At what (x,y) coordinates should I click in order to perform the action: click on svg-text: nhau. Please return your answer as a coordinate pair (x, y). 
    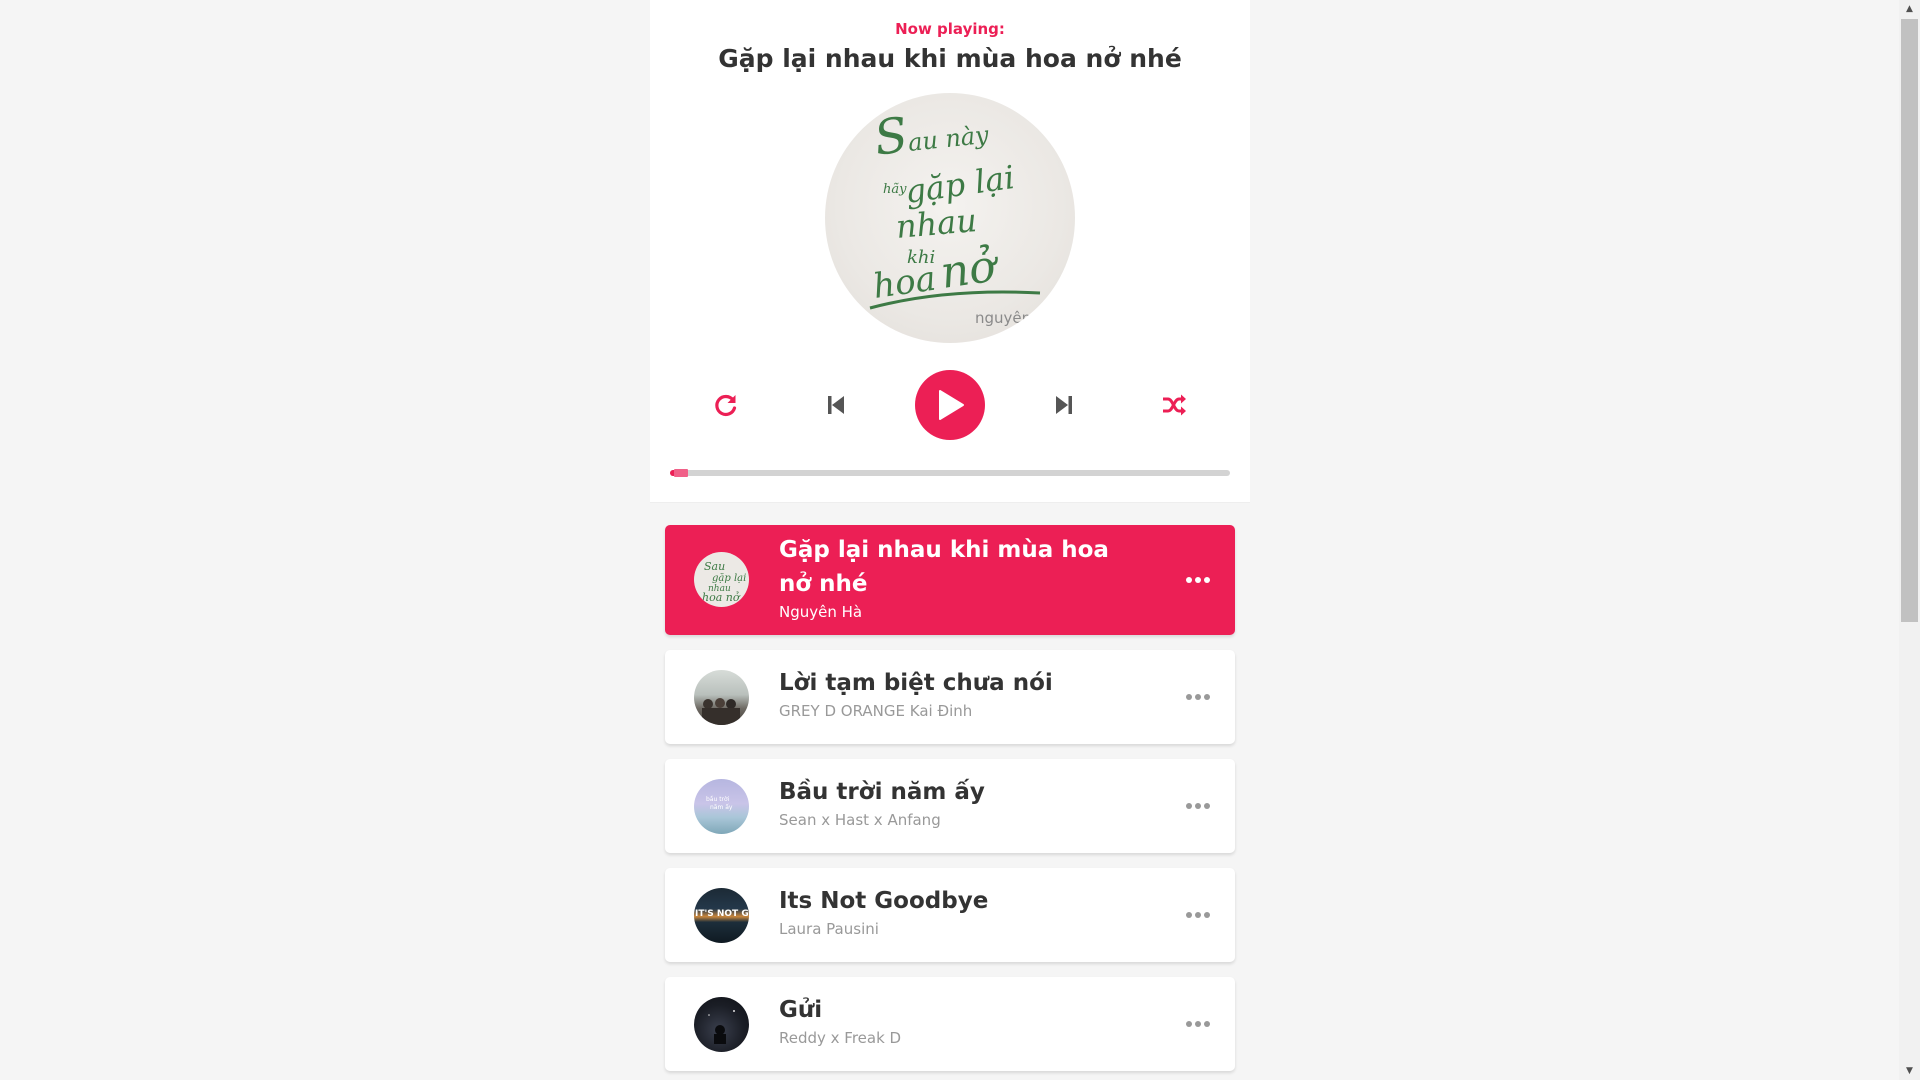
    Looking at the image, I should click on (936, 223).